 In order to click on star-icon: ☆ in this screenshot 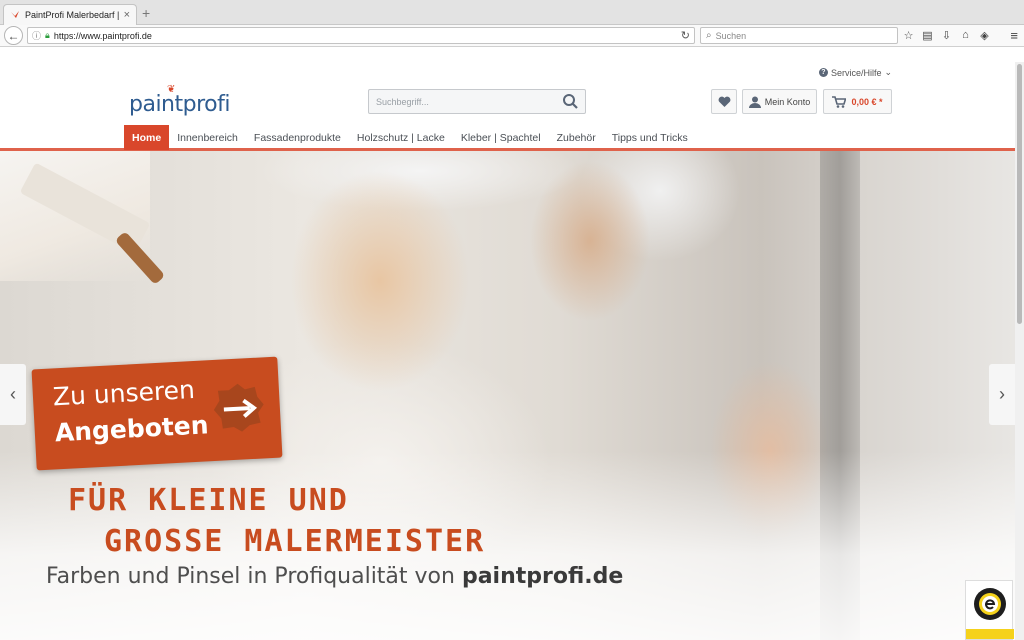, I will do `click(908, 35)`.